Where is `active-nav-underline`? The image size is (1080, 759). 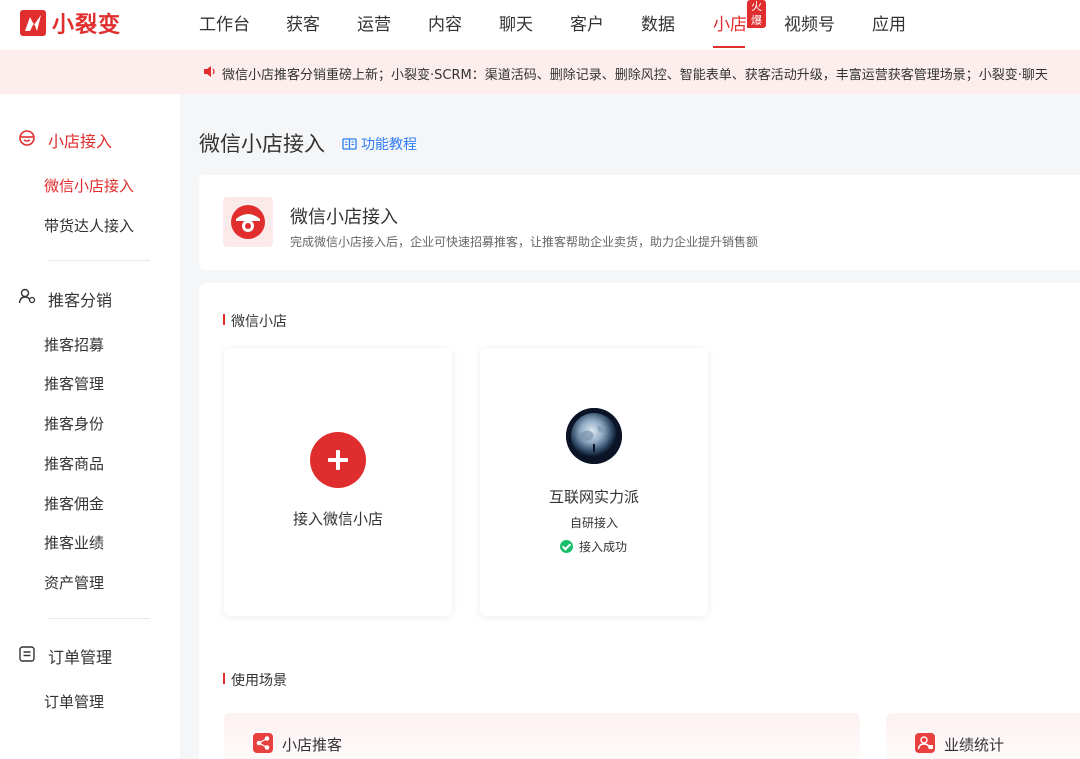
active-nav-underline is located at coordinates (729, 47).